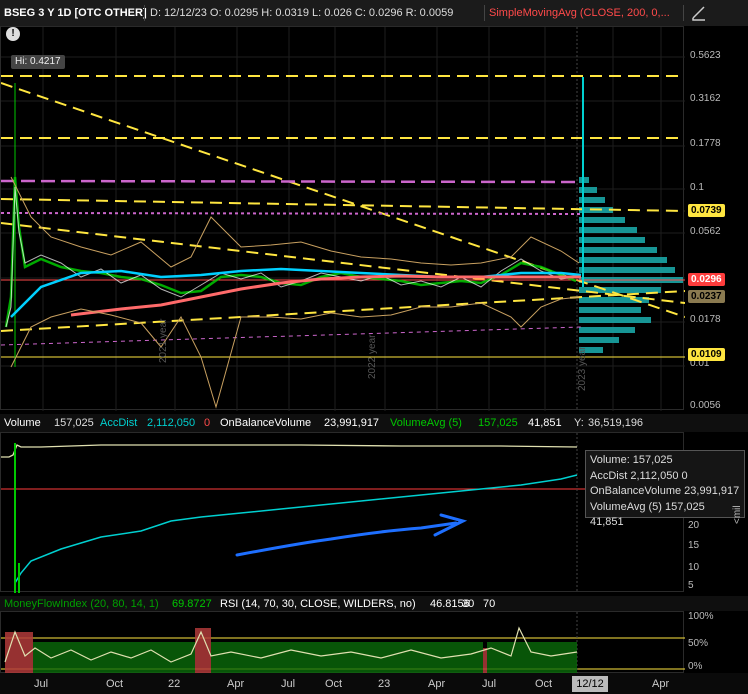 The height and width of the screenshot is (694, 748). What do you see at coordinates (81, 604) in the screenshot?
I see `mfi-label: MoneyFlowIndex (20, 80, 14, 1)` at bounding box center [81, 604].